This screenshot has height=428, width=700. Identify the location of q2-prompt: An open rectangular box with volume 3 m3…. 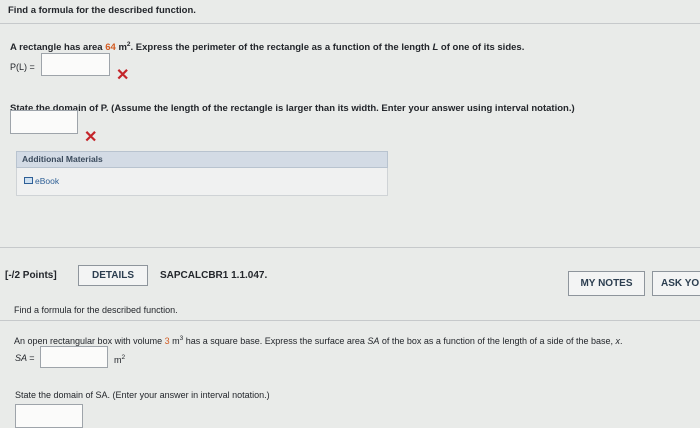
(318, 340).